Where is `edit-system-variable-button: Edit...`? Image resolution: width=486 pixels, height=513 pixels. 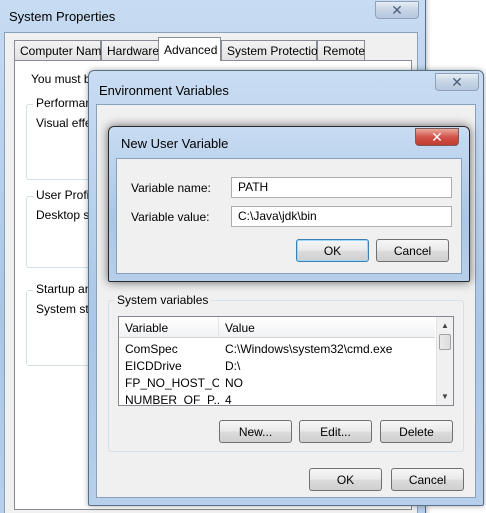 edit-system-variable-button: Edit... is located at coordinates (335, 431).